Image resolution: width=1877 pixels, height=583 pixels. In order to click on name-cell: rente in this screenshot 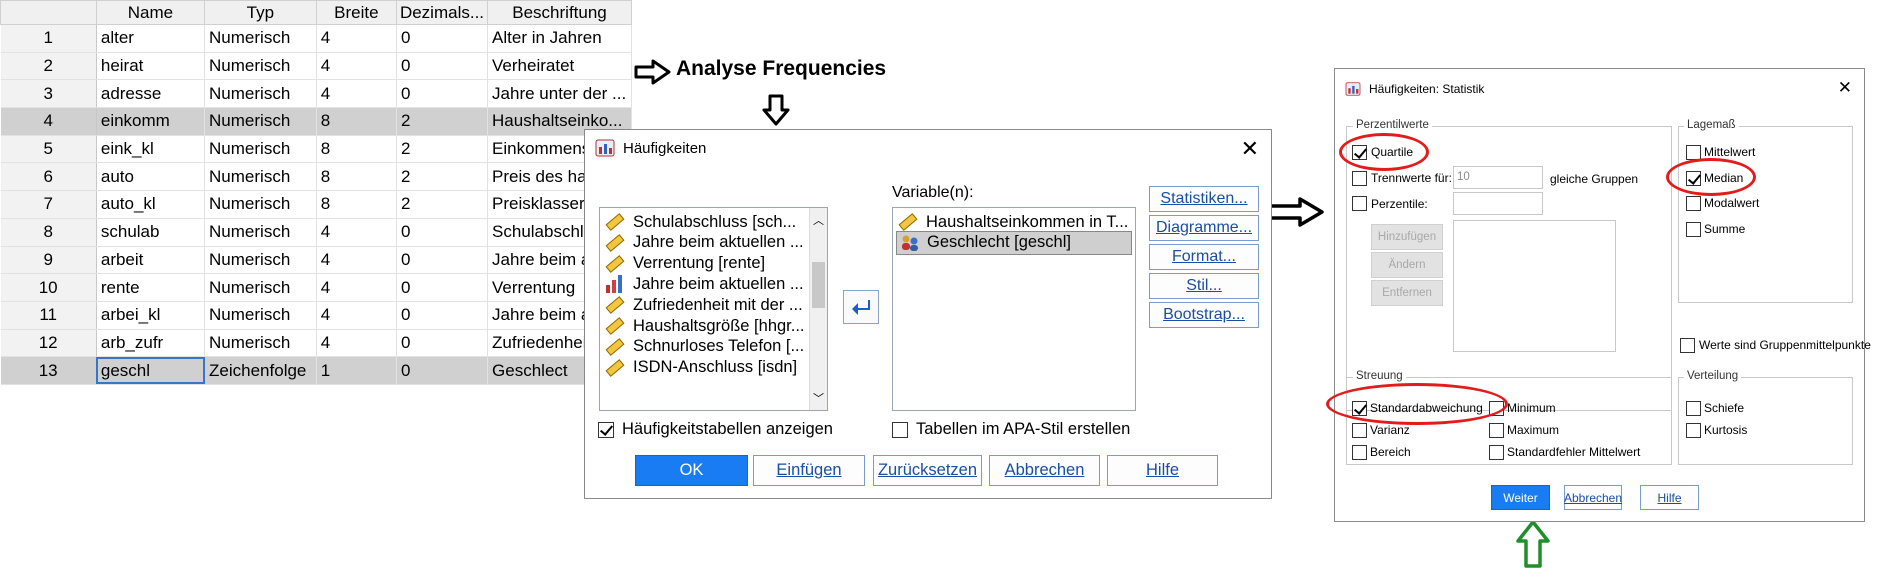, I will do `click(151, 287)`.